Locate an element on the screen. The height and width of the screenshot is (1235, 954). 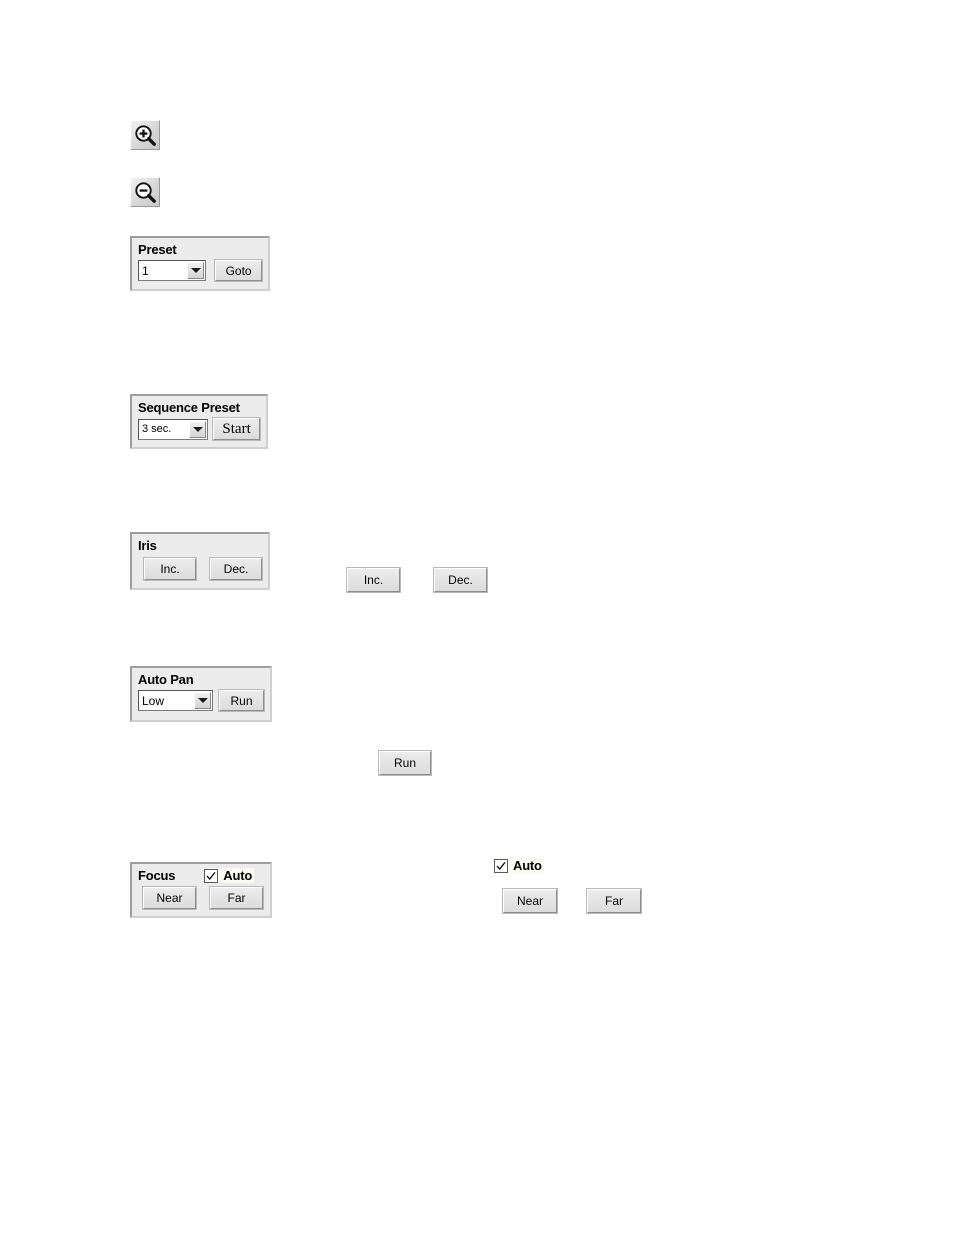
auto-pan-run-button: Run is located at coordinates (241, 700).